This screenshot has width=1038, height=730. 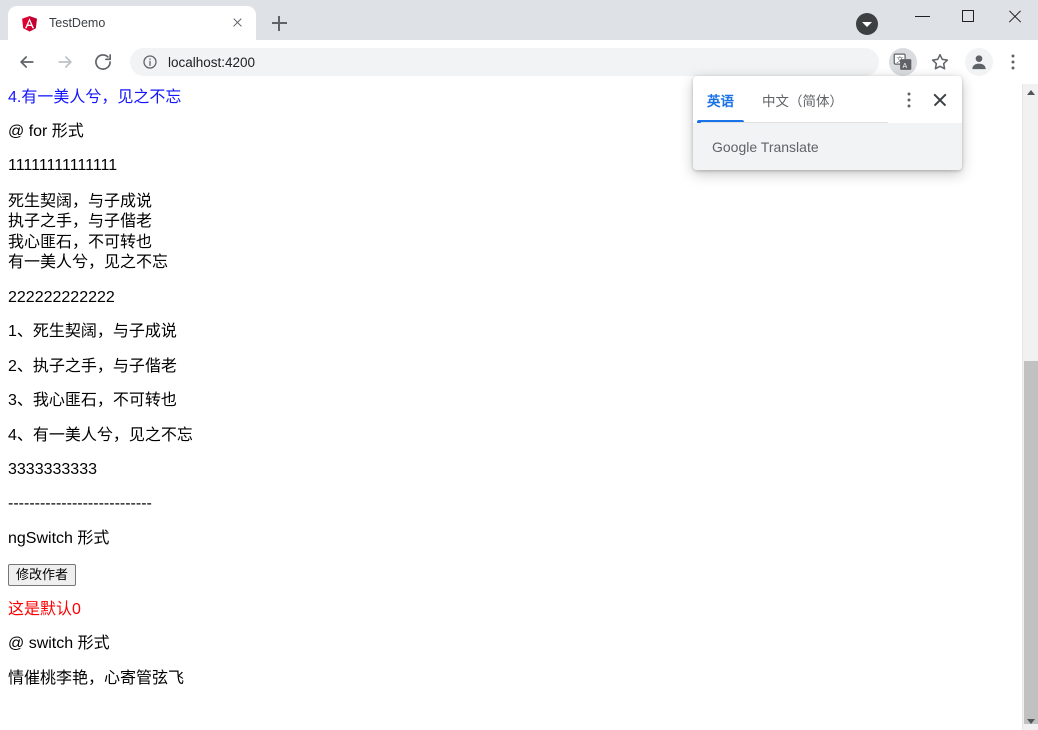 I want to click on tab-title: TestDemo, so click(x=77, y=23).